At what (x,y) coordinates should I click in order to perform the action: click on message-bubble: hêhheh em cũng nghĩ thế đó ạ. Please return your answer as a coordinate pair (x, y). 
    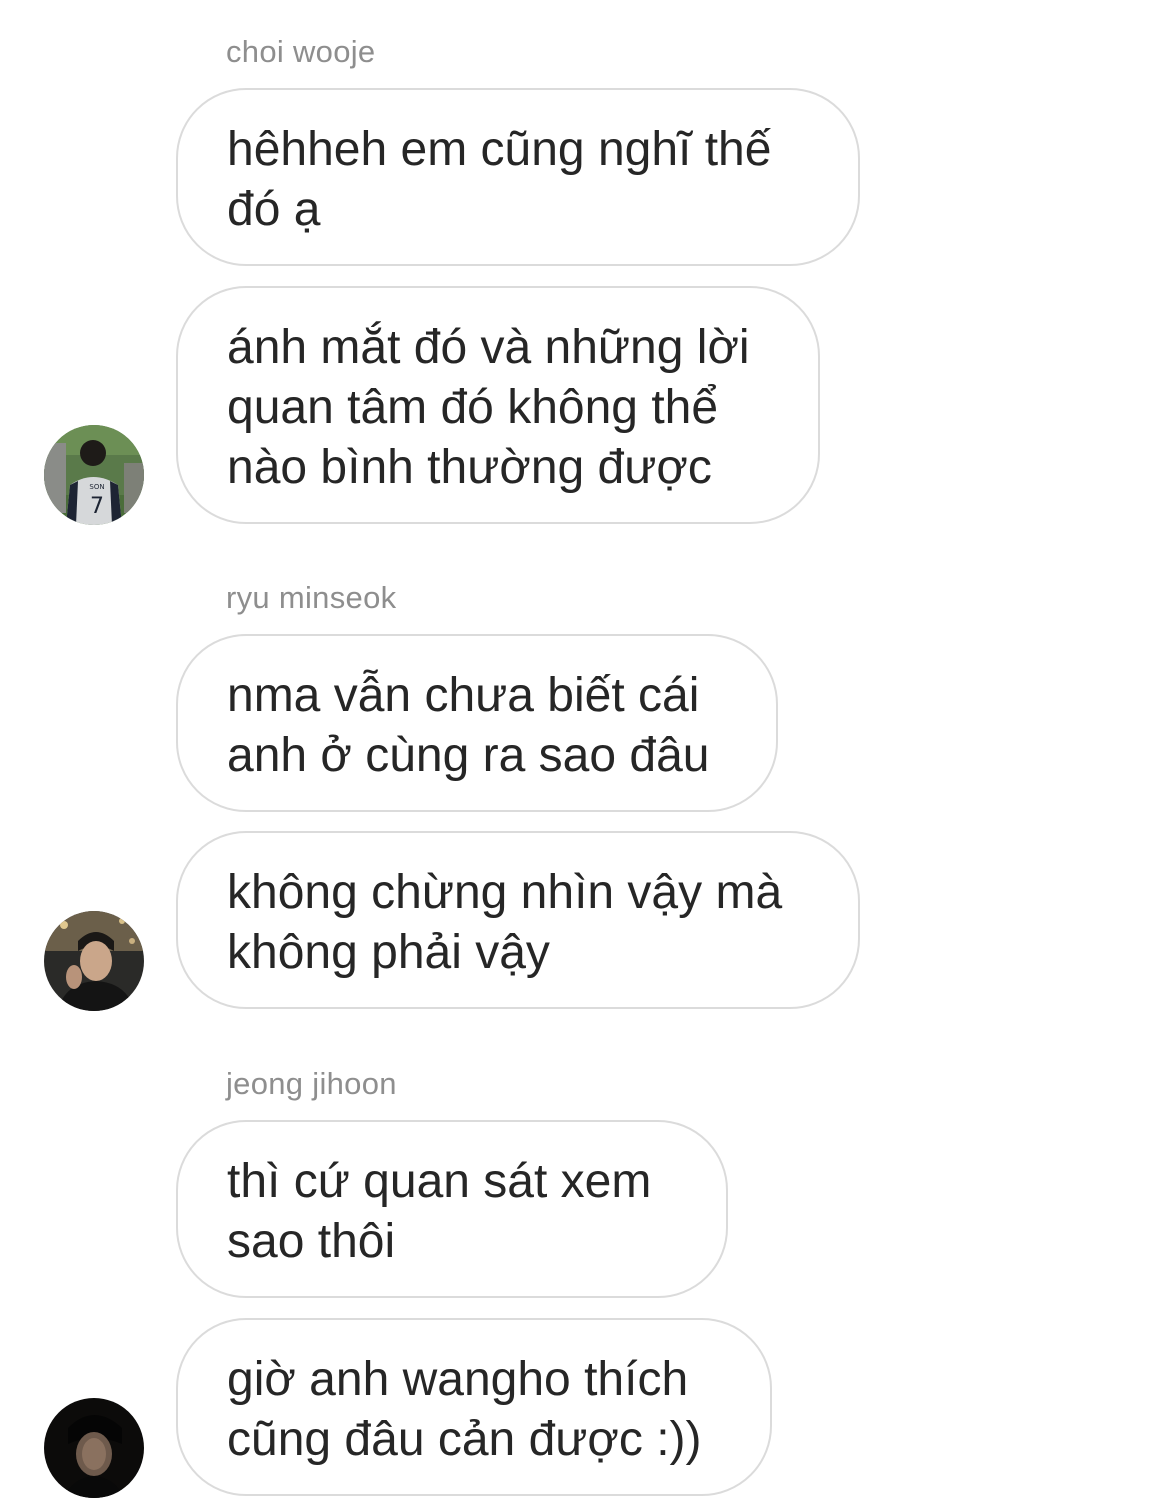
    Looking at the image, I should click on (518, 177).